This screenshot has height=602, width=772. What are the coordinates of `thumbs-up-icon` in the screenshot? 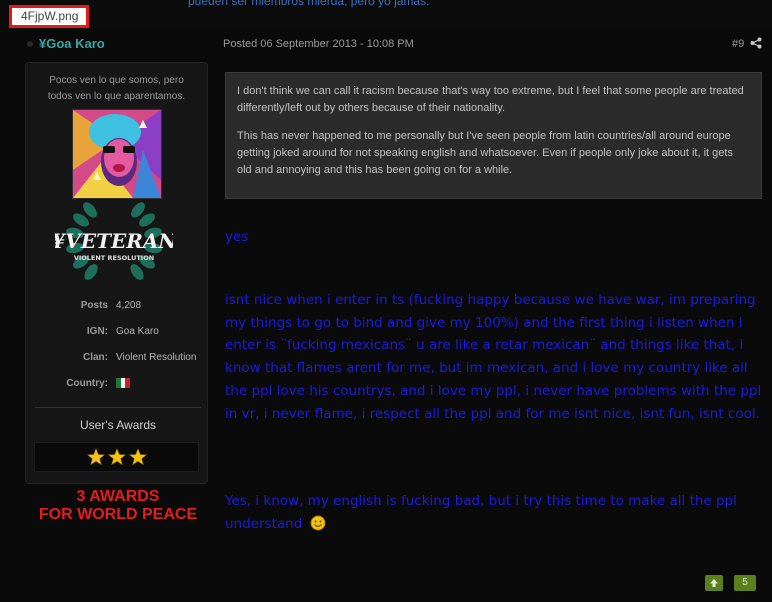 It's located at (714, 583).